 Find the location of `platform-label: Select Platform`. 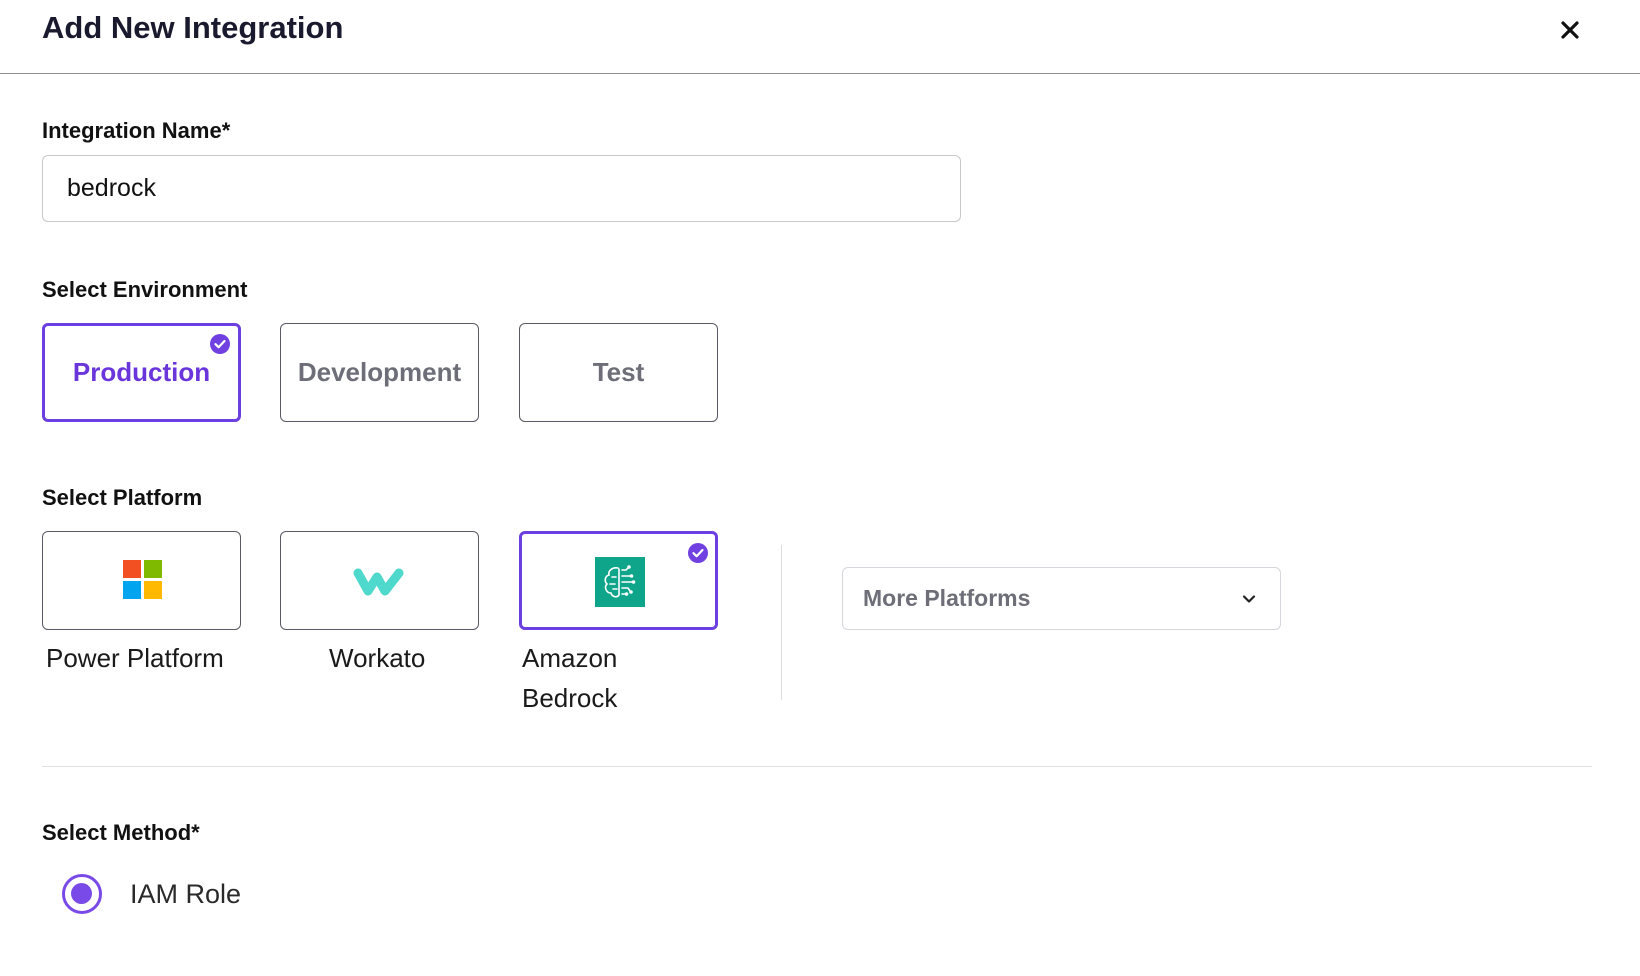

platform-label: Select Platform is located at coordinates (122, 497).